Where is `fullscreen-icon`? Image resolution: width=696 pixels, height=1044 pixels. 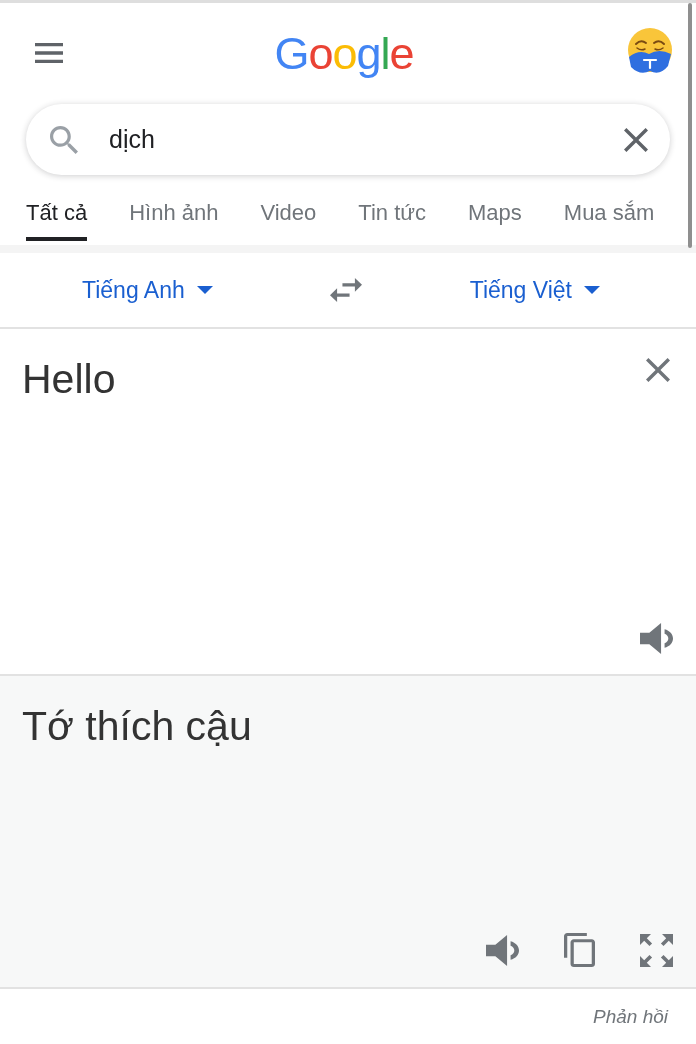 fullscreen-icon is located at coordinates (656, 950).